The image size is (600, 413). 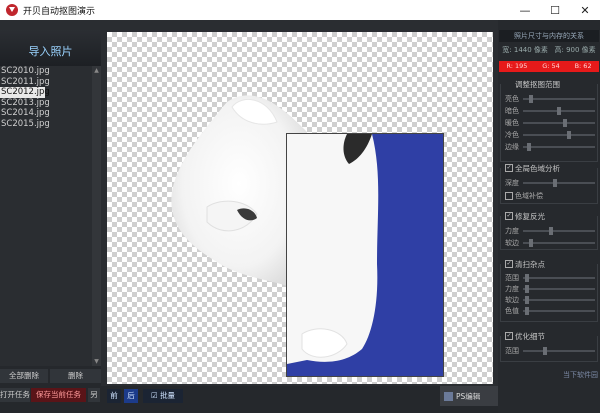 What do you see at coordinates (555, 10) in the screenshot?
I see `maximize-button: ☐` at bounding box center [555, 10].